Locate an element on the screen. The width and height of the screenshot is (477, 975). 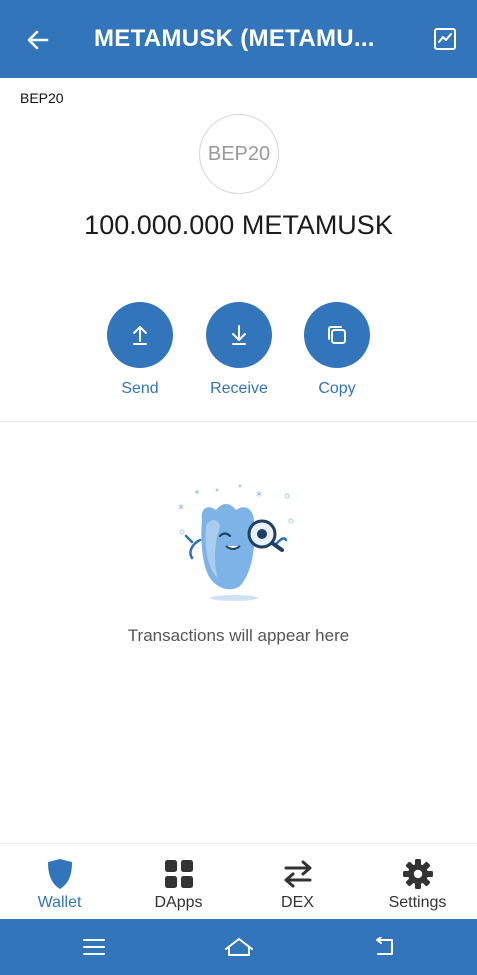
price-chart-button is located at coordinates (445, 39).